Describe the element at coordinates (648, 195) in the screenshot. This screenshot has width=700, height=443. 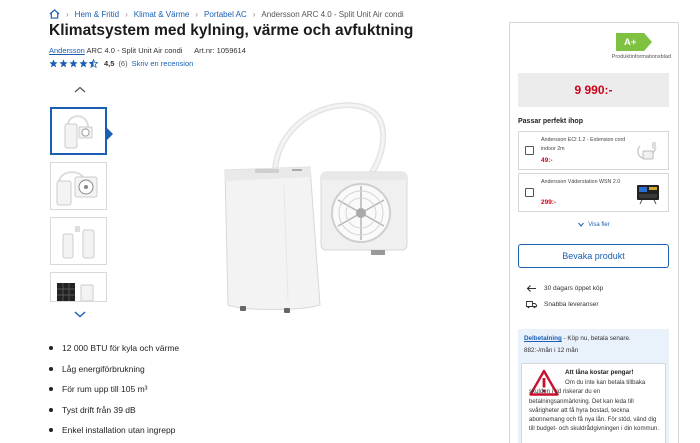
I see `weather-station-image` at that location.